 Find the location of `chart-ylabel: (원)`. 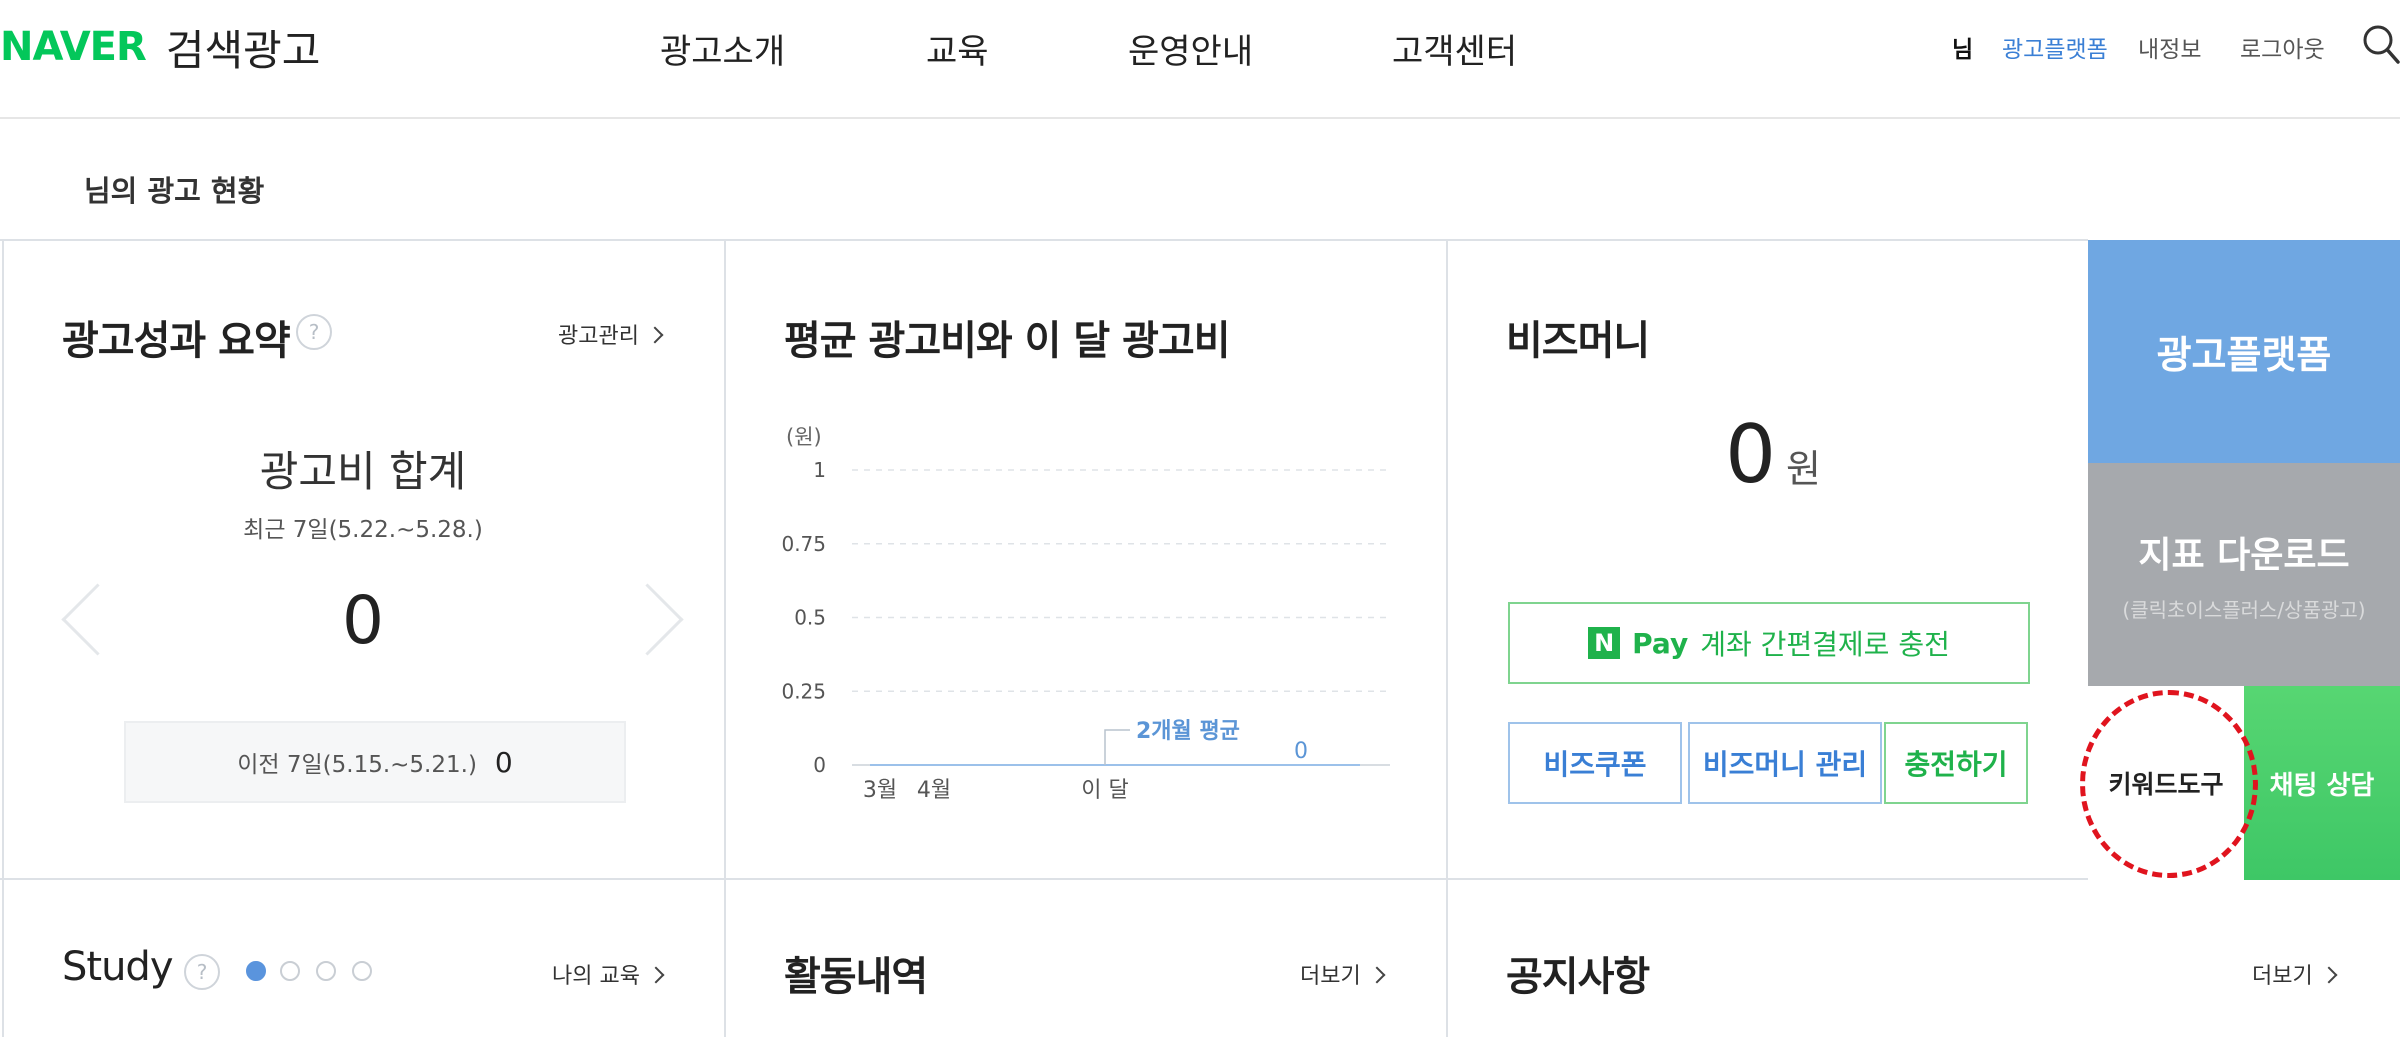

chart-ylabel: (원) is located at coordinates (804, 437).